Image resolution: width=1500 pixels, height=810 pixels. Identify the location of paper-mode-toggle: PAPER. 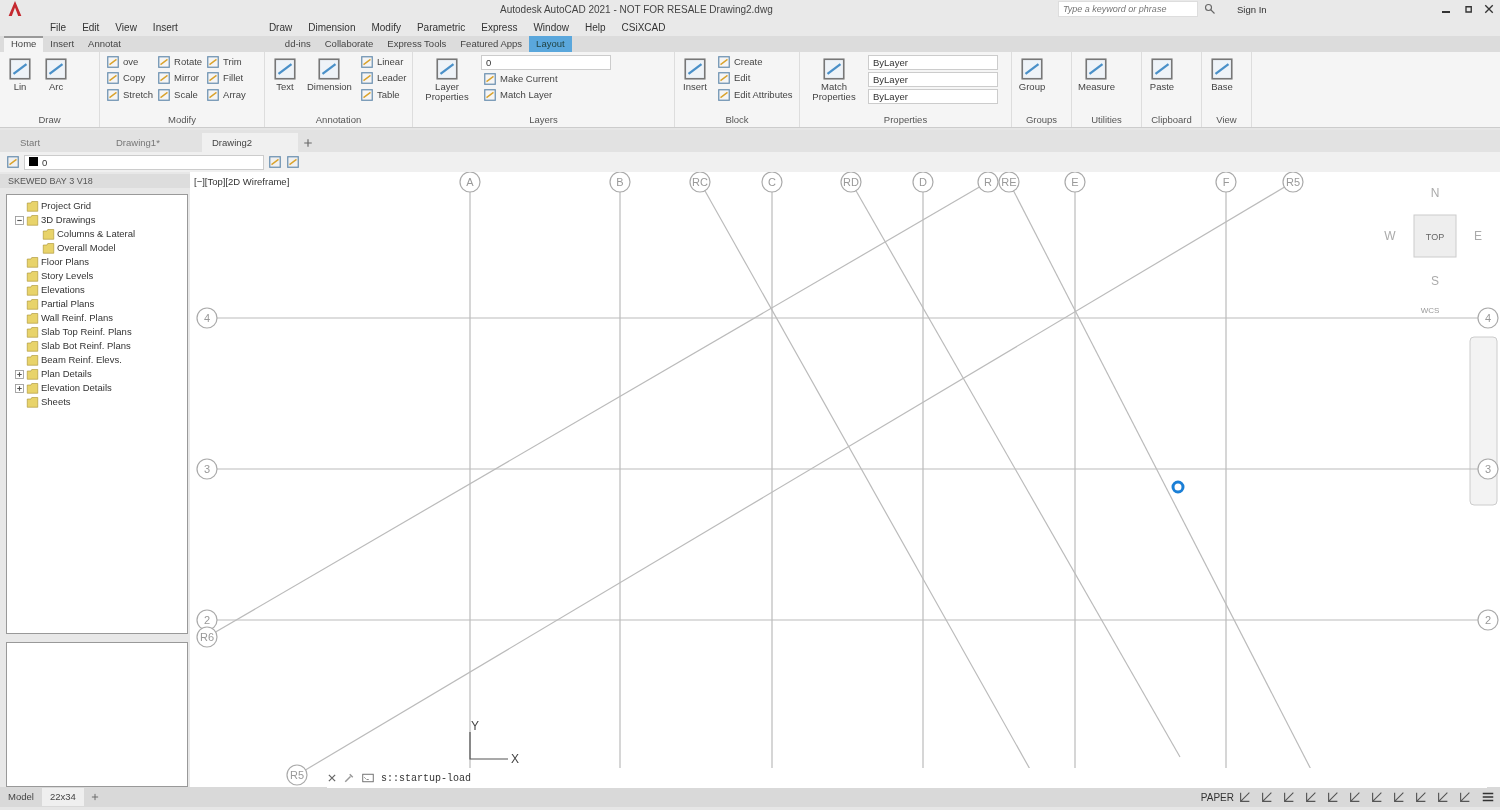
(1217, 797).